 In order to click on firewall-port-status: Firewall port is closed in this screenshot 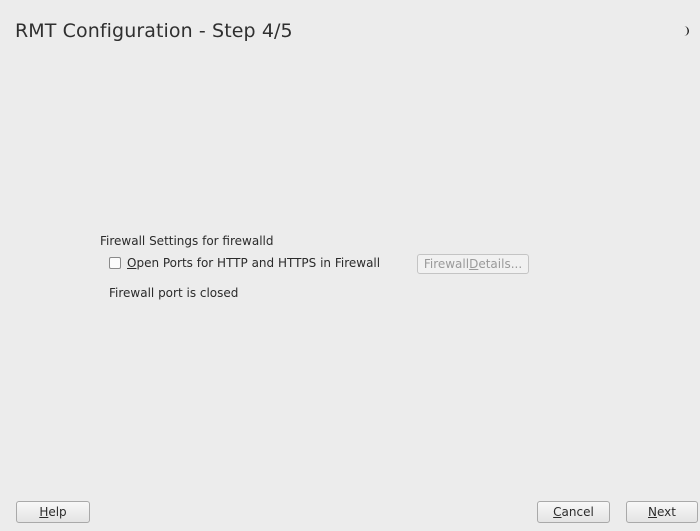, I will do `click(174, 293)`.